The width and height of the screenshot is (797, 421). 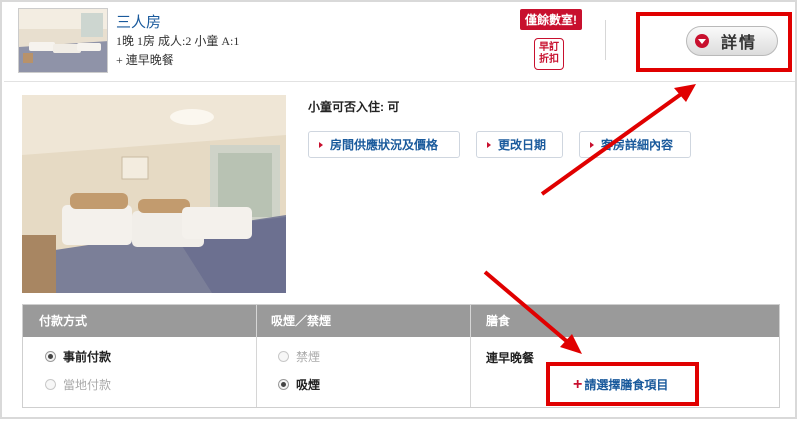 I want to click on smoking-option: 吸煙, so click(x=299, y=384).